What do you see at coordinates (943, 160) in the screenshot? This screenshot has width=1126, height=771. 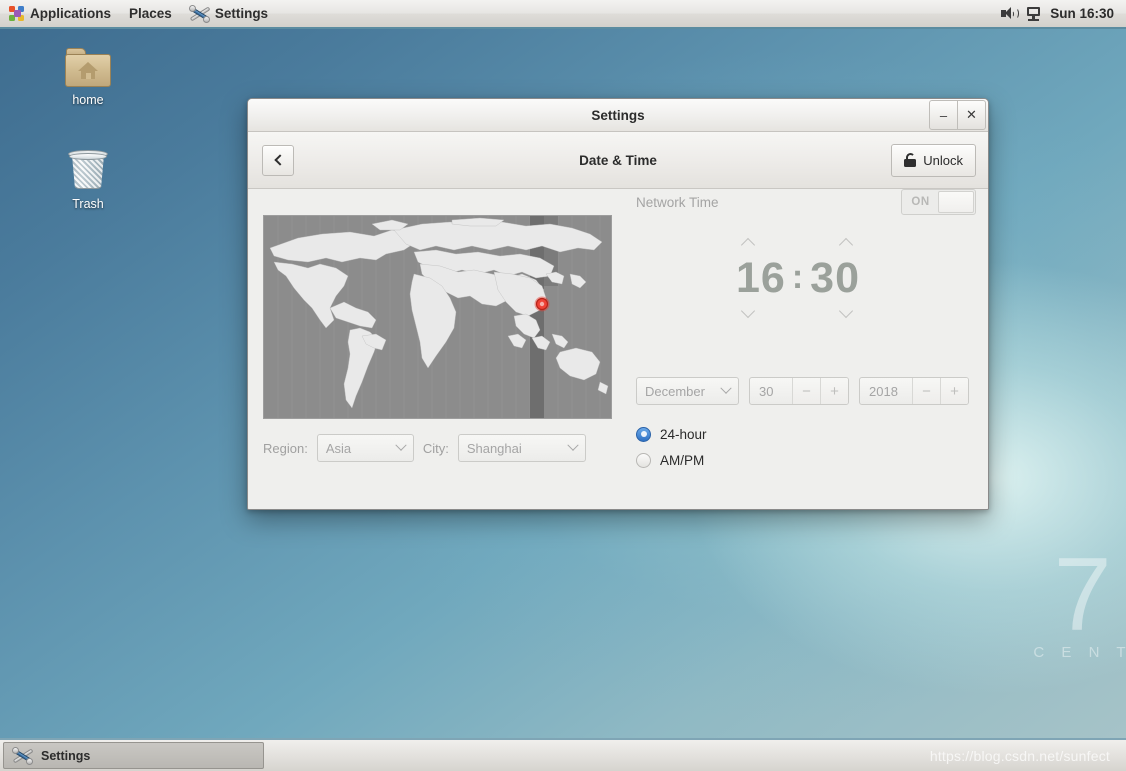 I see `unlock-button-label: Unlock` at bounding box center [943, 160].